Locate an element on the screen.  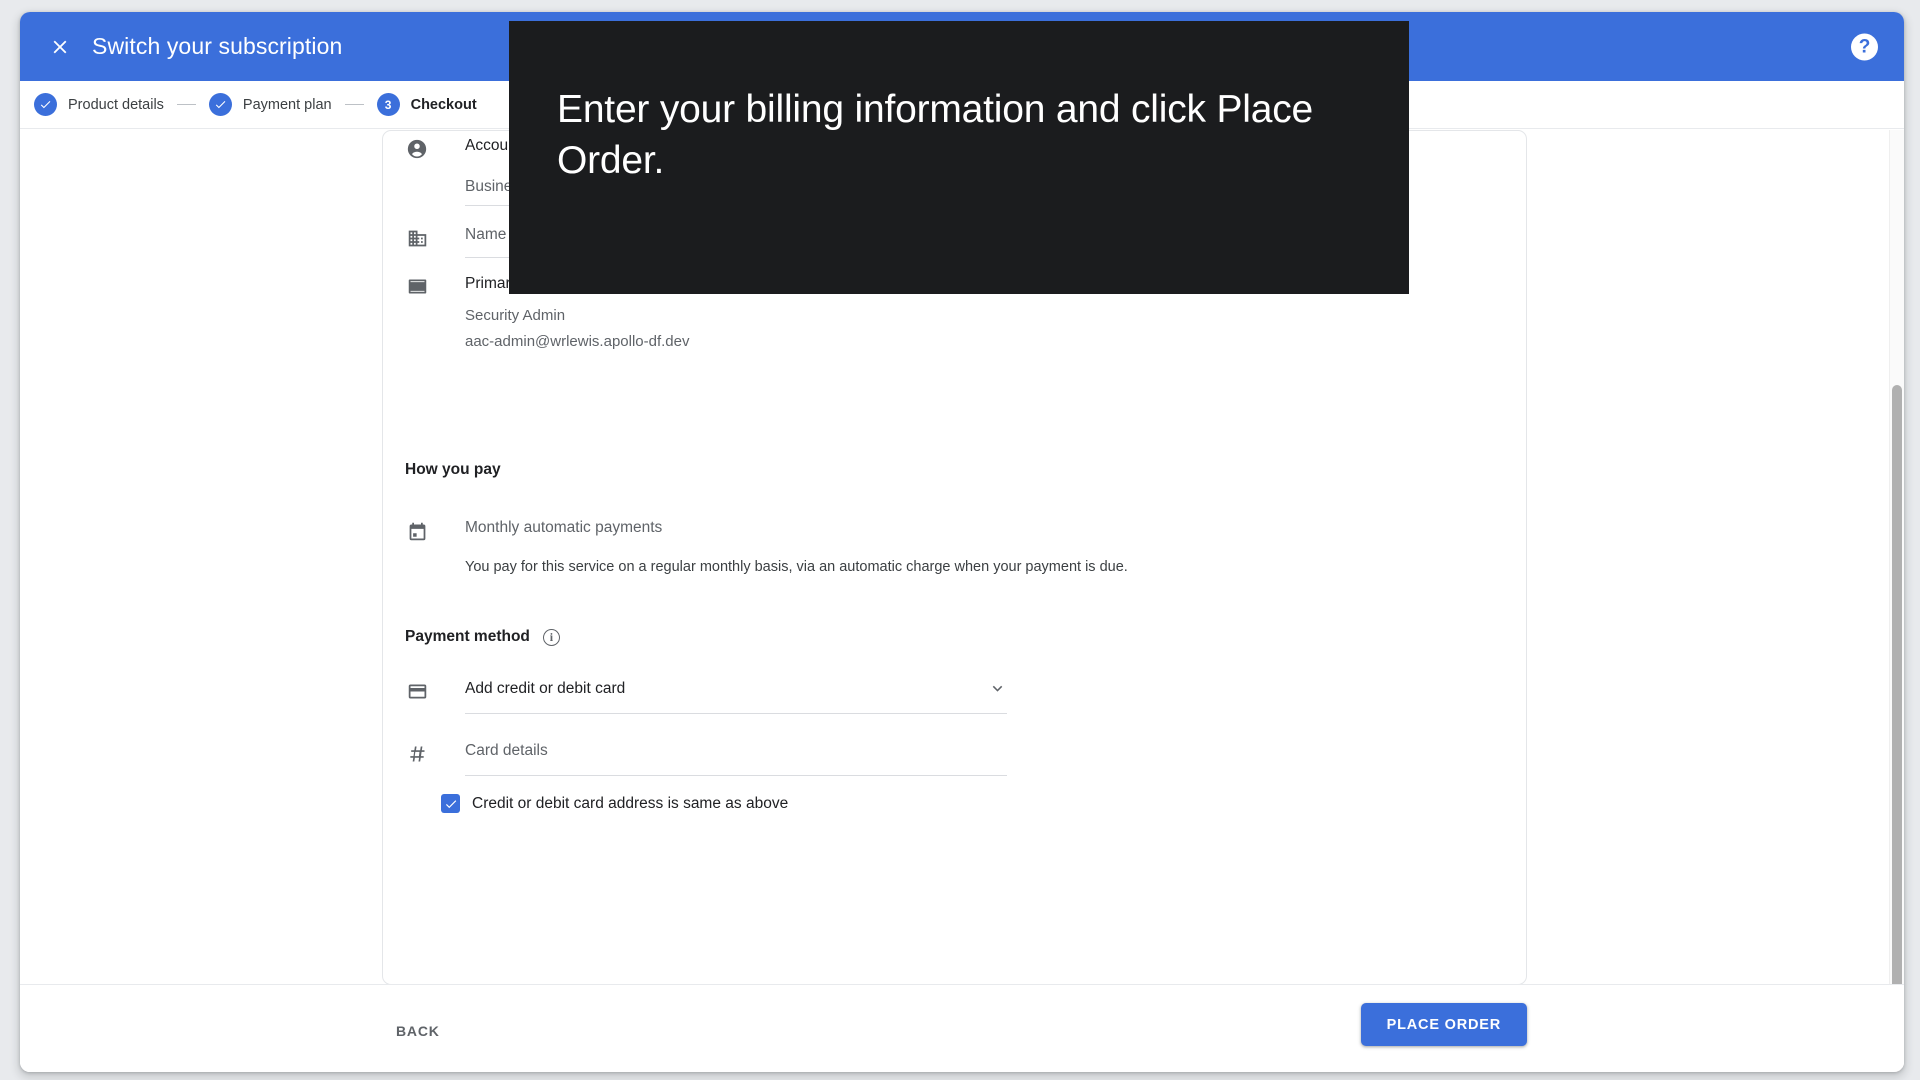
primary-contact-email: aac-admin@wrlewis.apollo-df.dev is located at coordinates (577, 341).